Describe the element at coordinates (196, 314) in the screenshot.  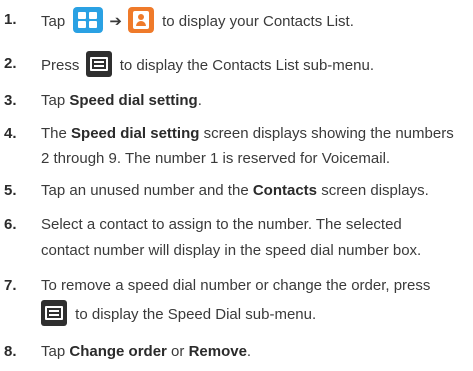
I see `step-text-post: to display the Speed Dial sub-menu.` at that location.